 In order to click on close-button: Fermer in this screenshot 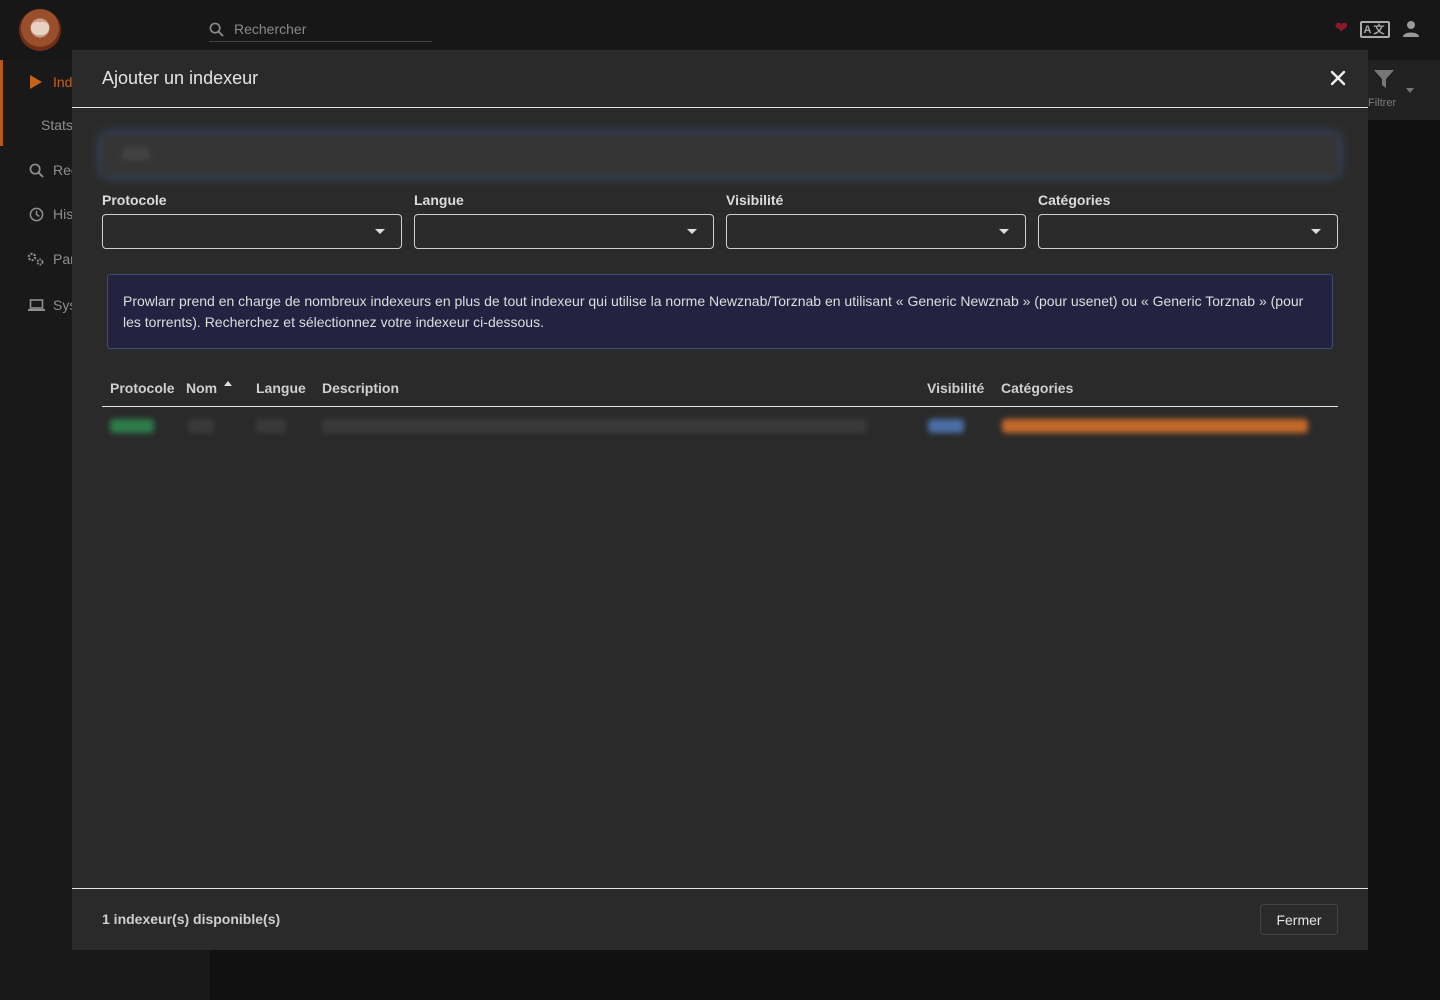, I will do `click(1299, 919)`.